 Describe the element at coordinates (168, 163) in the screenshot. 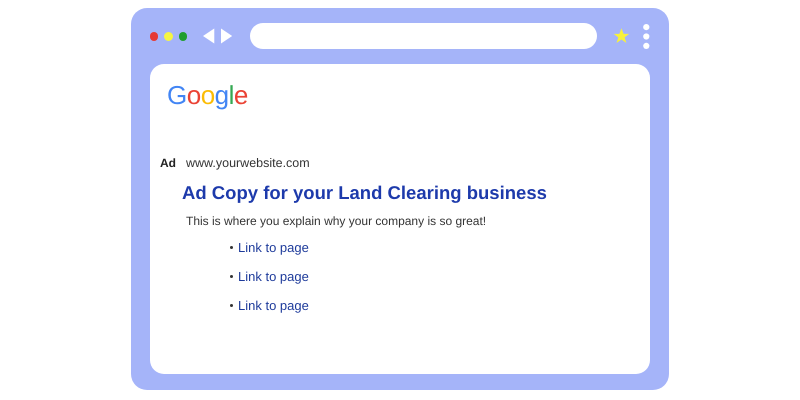

I see `ad-label: Ad` at that location.